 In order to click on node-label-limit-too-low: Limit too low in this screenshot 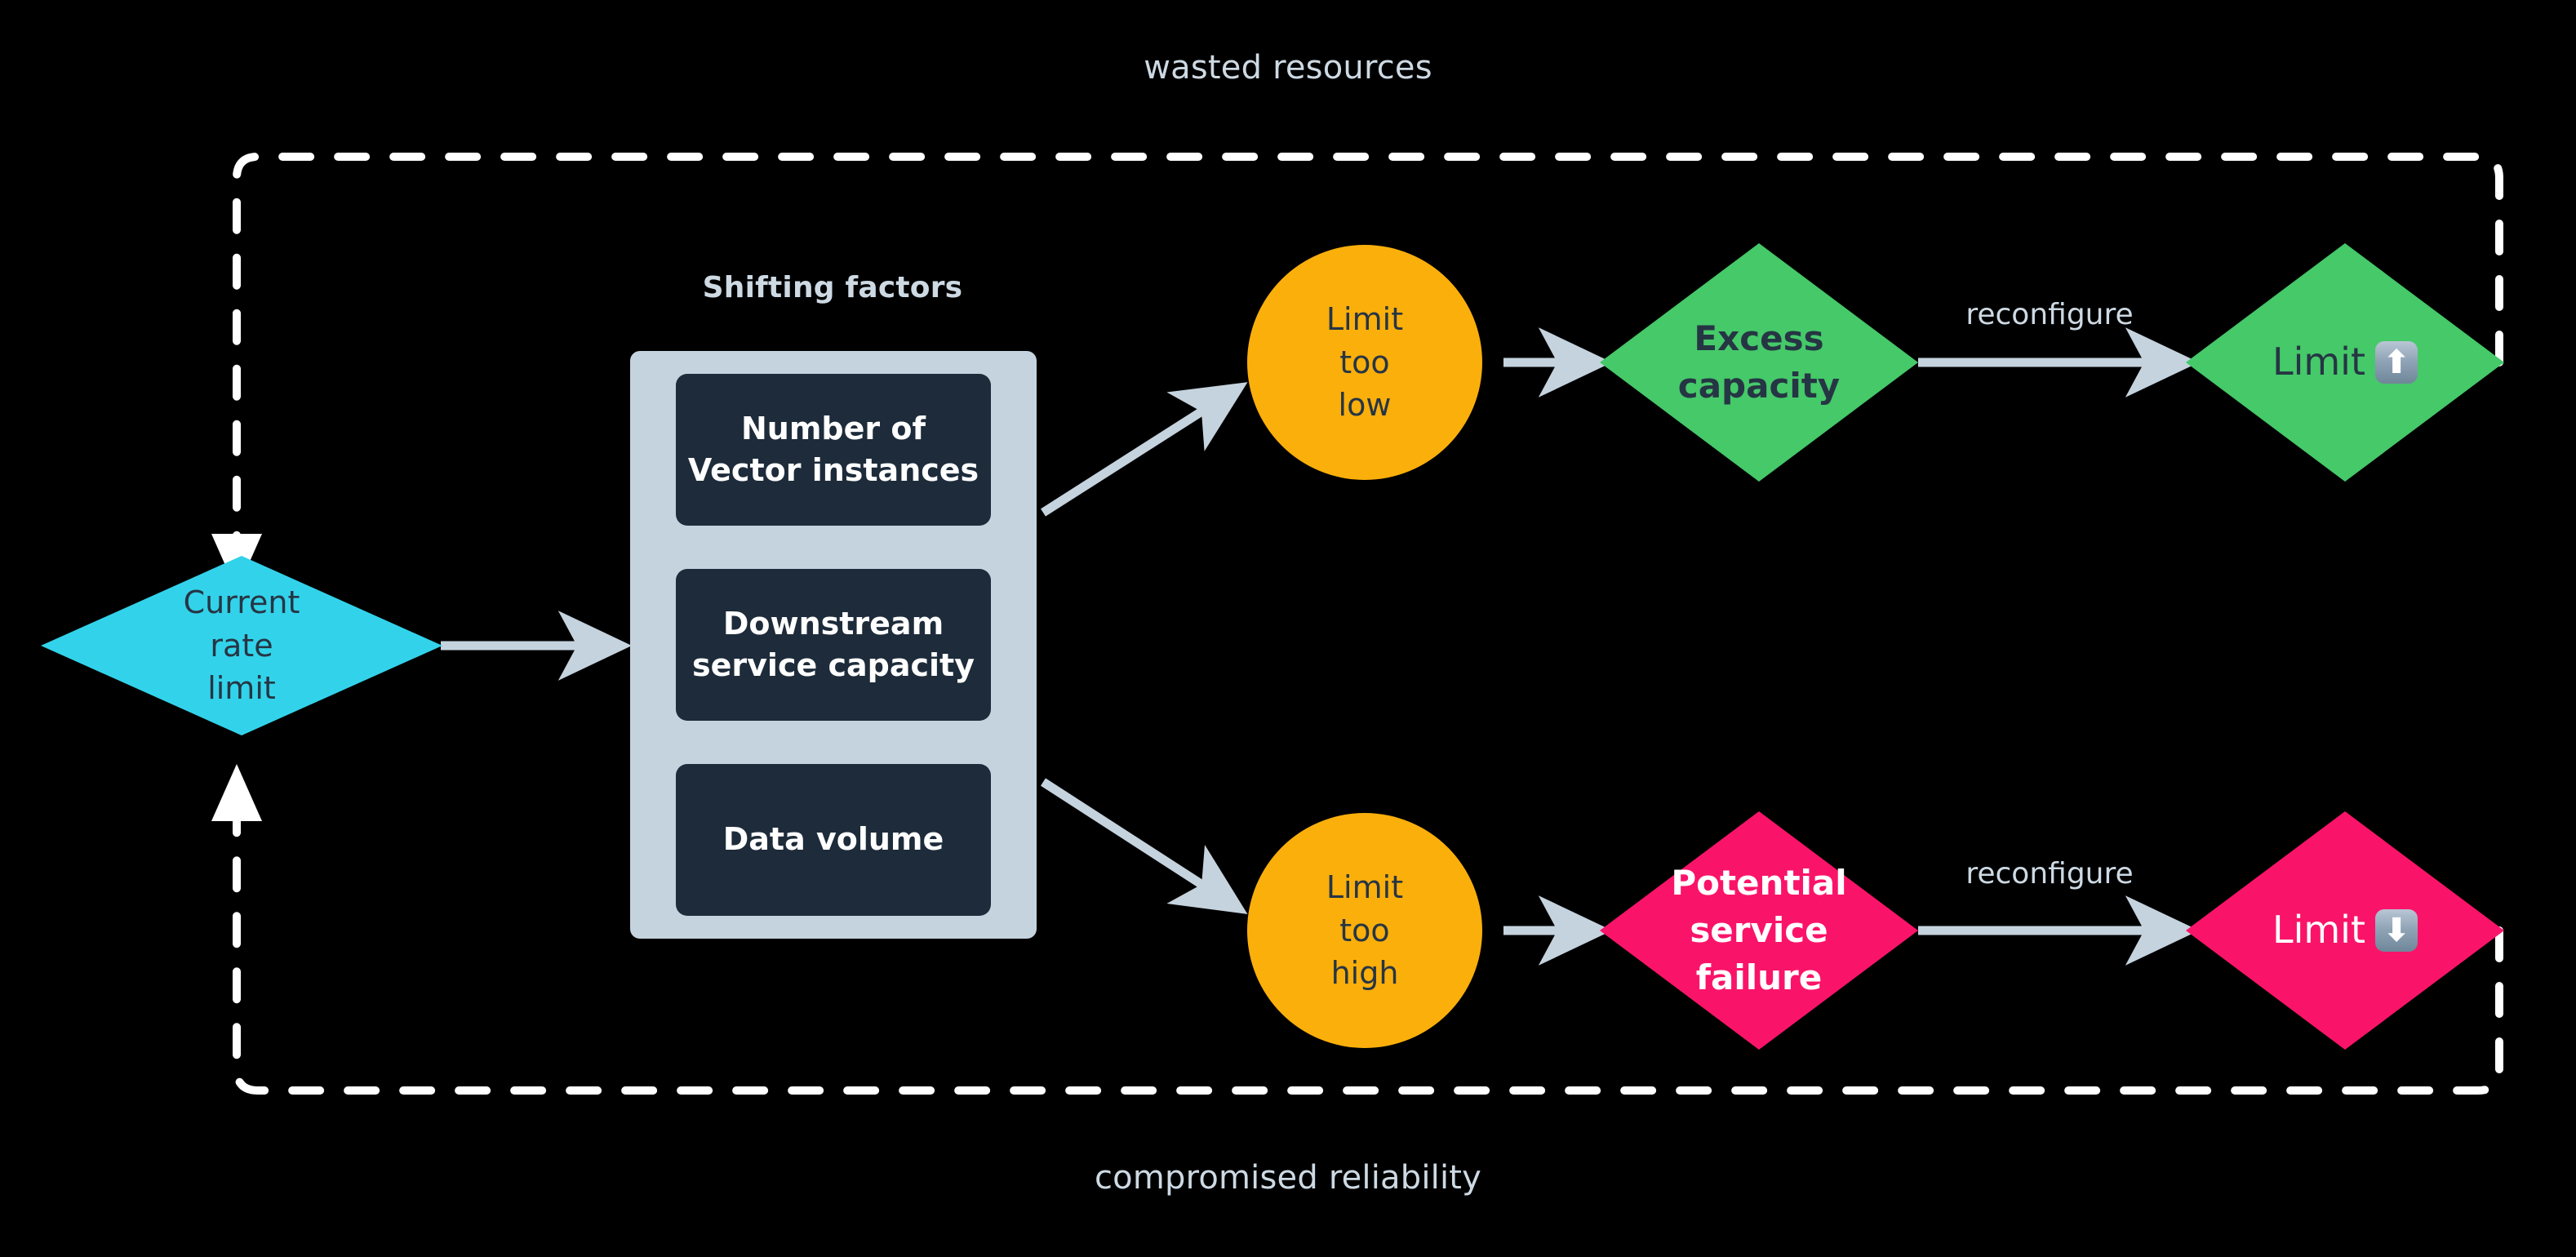, I will do `click(1365, 362)`.